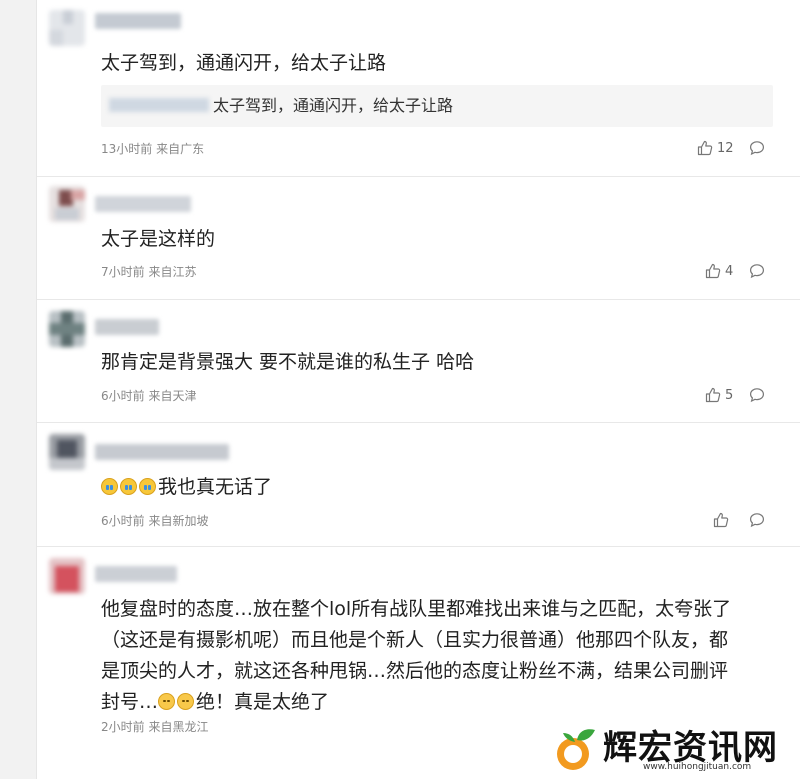 The height and width of the screenshot is (779, 800). I want to click on like-count: 4, so click(729, 271).